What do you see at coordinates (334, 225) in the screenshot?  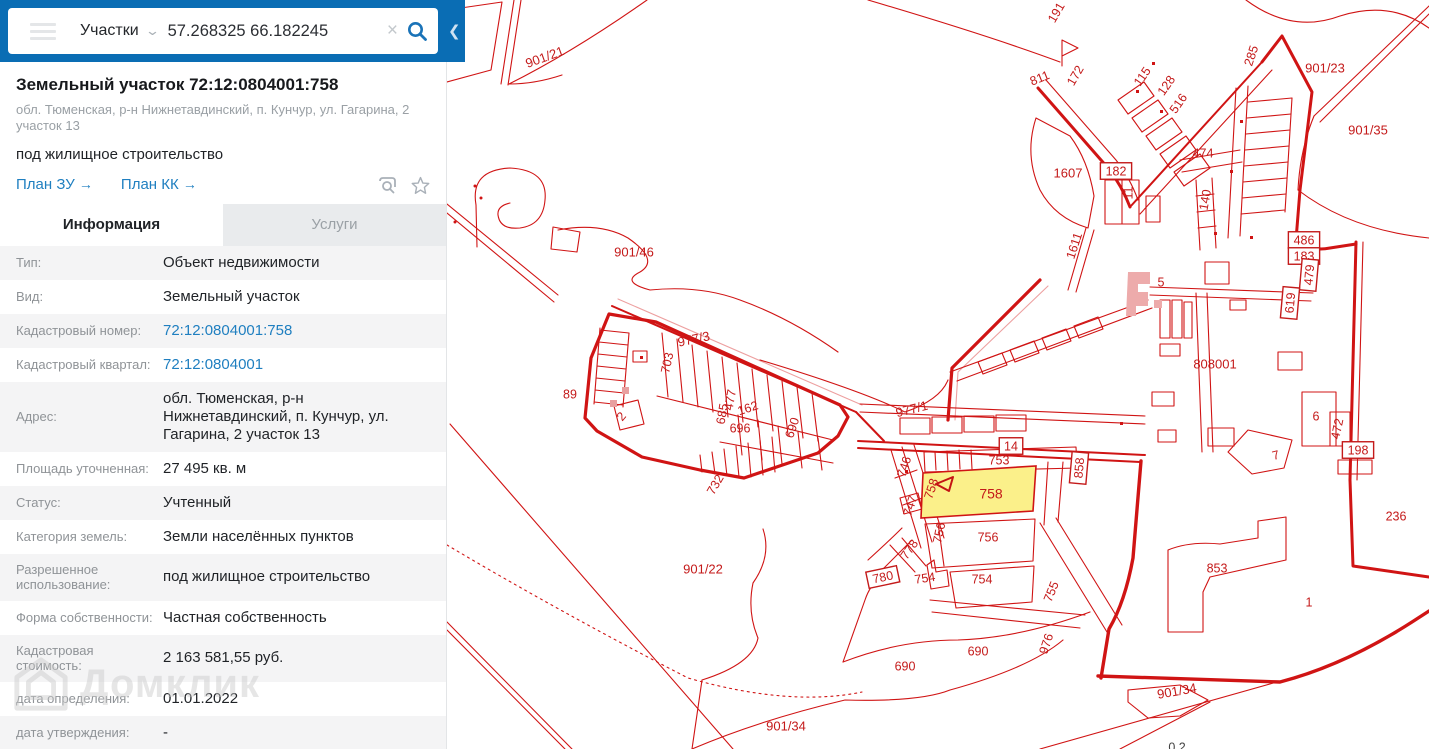 I see `tab-services: Услуги` at bounding box center [334, 225].